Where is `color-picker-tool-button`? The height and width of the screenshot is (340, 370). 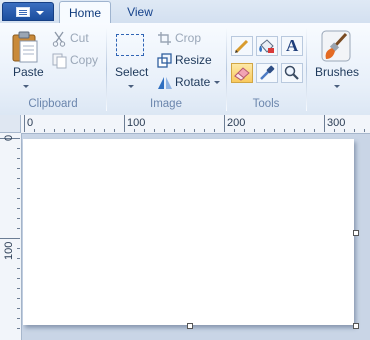
color-picker-tool-button is located at coordinates (267, 73).